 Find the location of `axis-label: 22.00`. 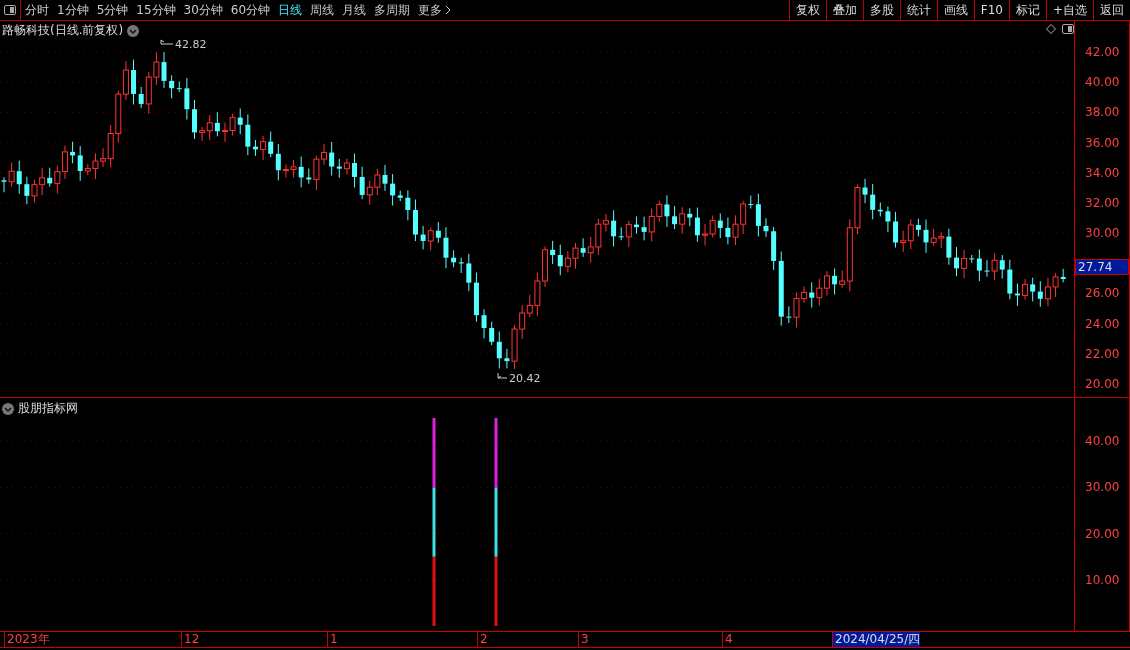

axis-label: 22.00 is located at coordinates (1102, 353).